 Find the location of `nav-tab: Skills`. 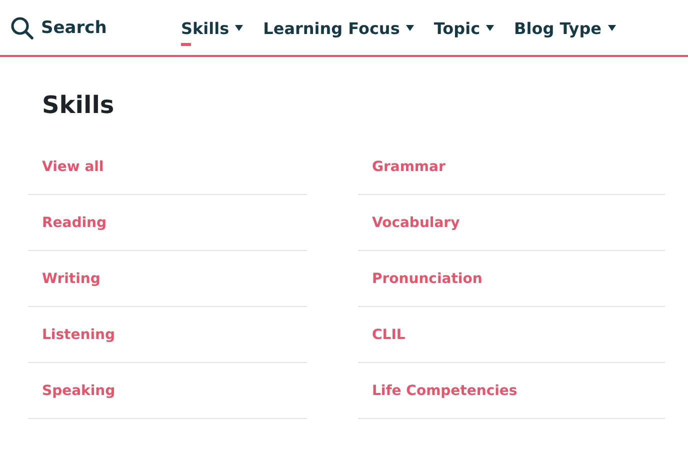

nav-tab: Skills is located at coordinates (212, 28).